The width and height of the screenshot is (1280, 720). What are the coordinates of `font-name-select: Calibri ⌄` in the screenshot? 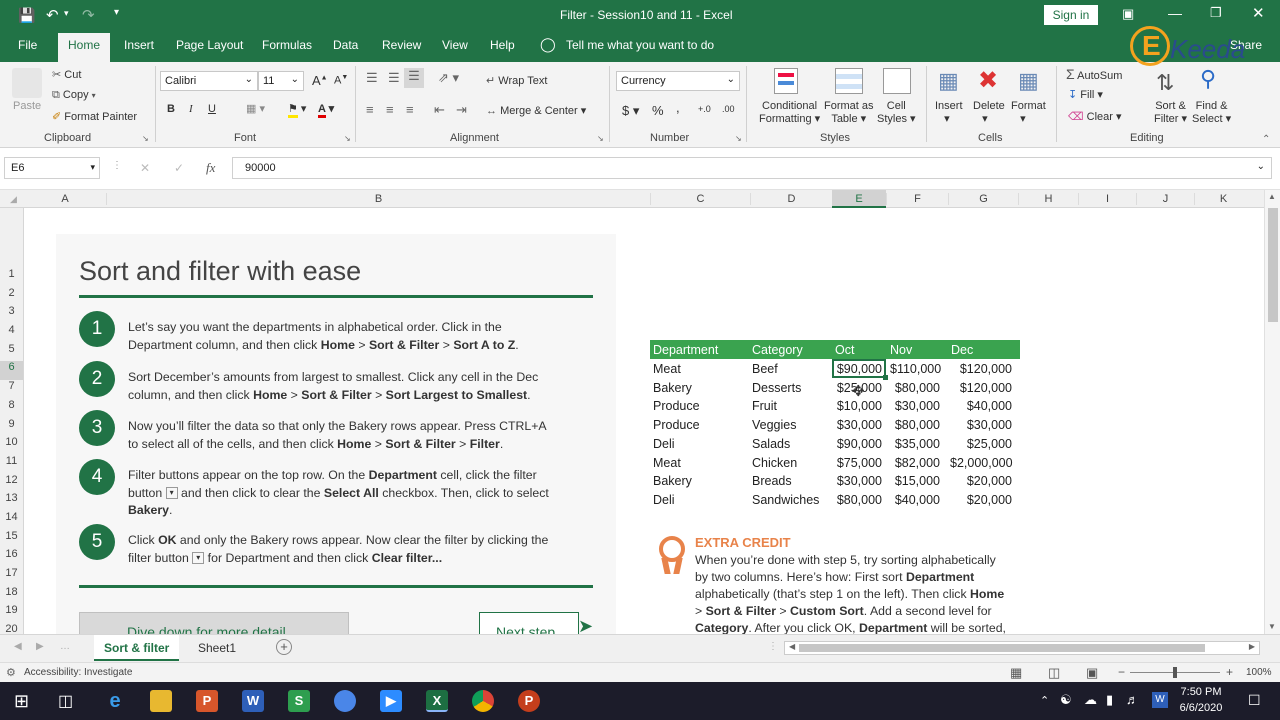 It's located at (209, 81).